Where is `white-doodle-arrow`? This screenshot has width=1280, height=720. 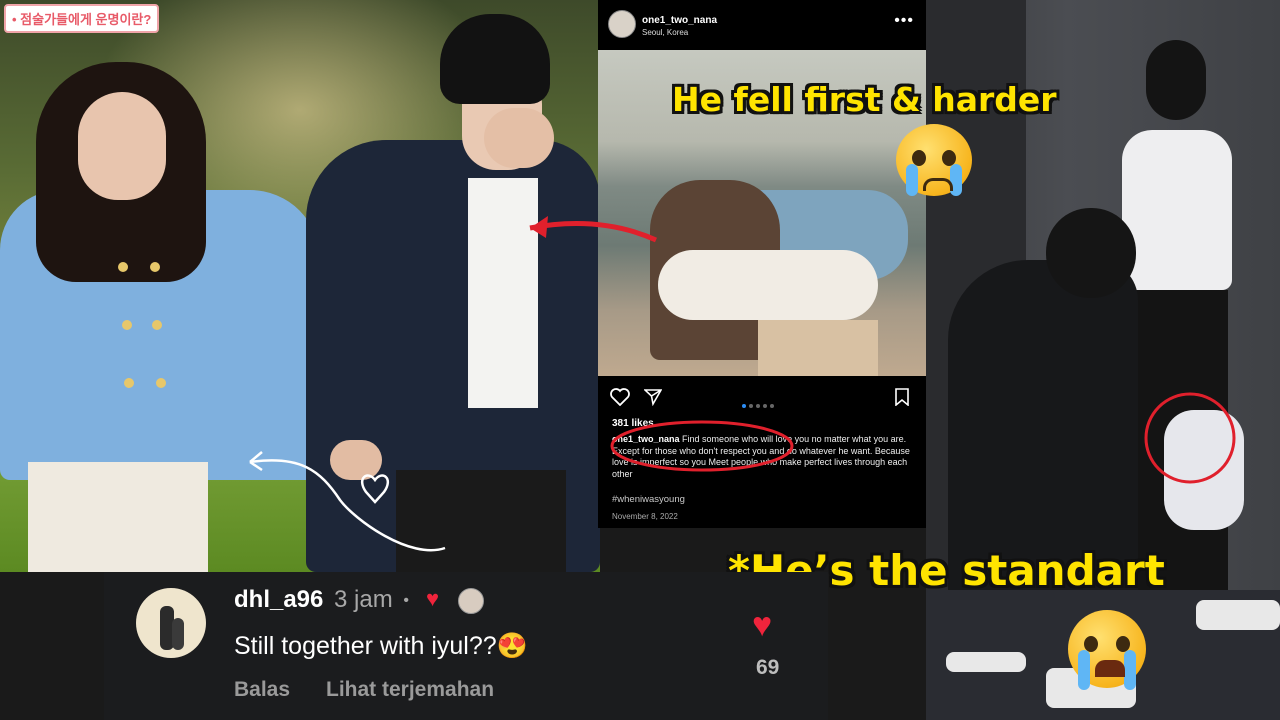 white-doodle-arrow is located at coordinates (347, 505).